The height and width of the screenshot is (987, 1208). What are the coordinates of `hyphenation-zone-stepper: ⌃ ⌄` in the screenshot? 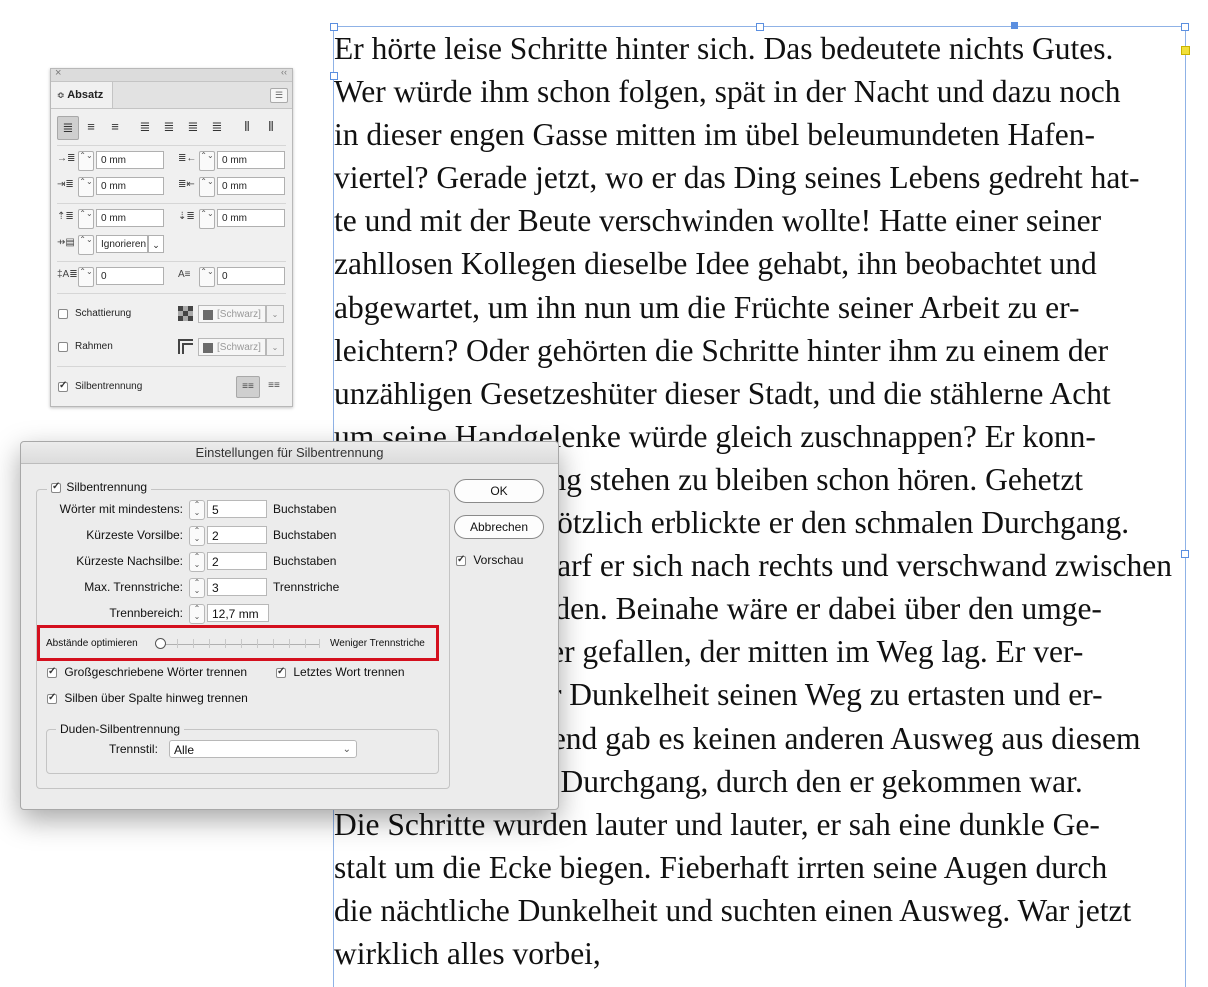 It's located at (197, 614).